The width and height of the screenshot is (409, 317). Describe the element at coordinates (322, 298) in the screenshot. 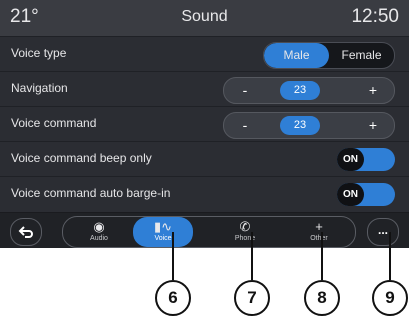

I see `callout-8: 8` at that location.